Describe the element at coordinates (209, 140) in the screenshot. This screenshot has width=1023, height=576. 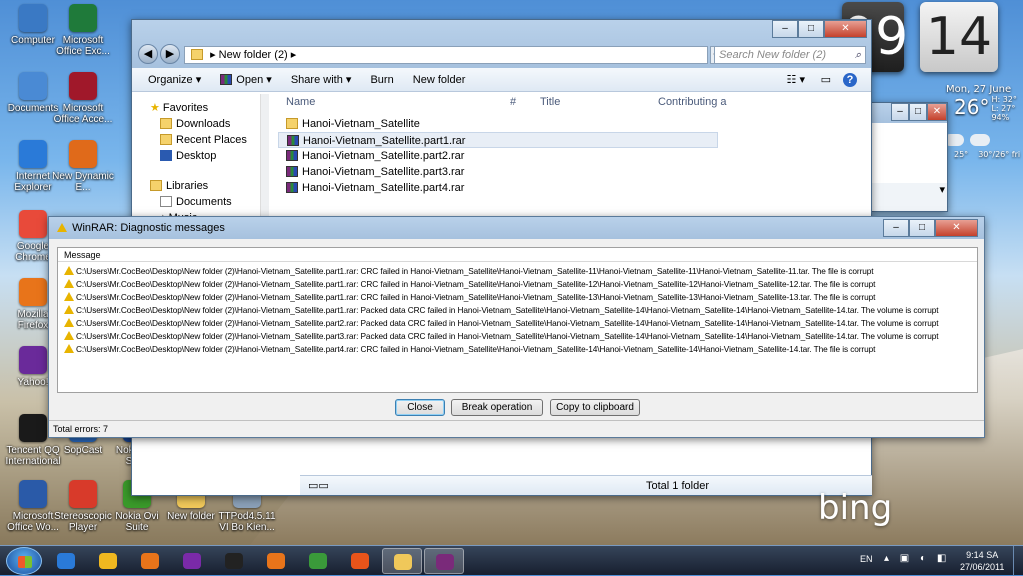
I see `nav-recent: Recent Places` at that location.